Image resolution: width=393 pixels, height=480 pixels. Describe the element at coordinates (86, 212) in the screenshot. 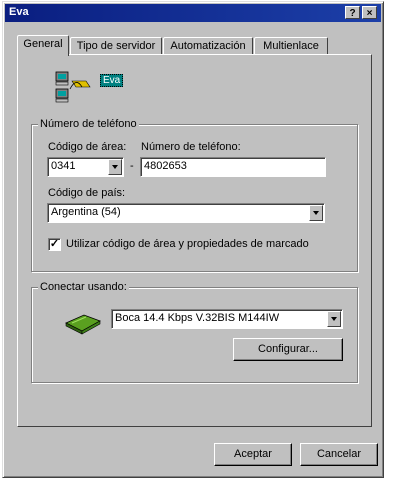

I see `country-code-value: Argentina (54)` at that location.